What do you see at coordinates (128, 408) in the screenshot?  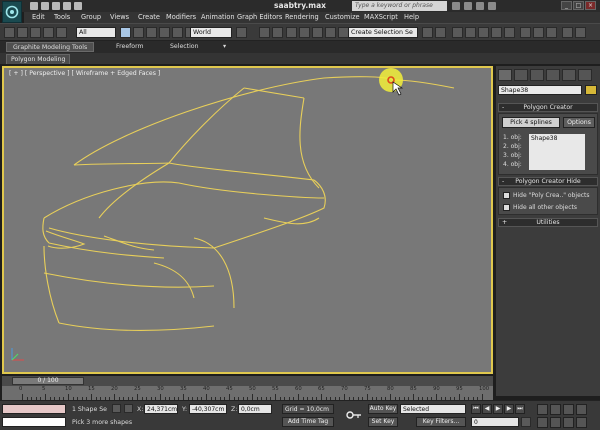 I see `absolute-mode-icon` at bounding box center [128, 408].